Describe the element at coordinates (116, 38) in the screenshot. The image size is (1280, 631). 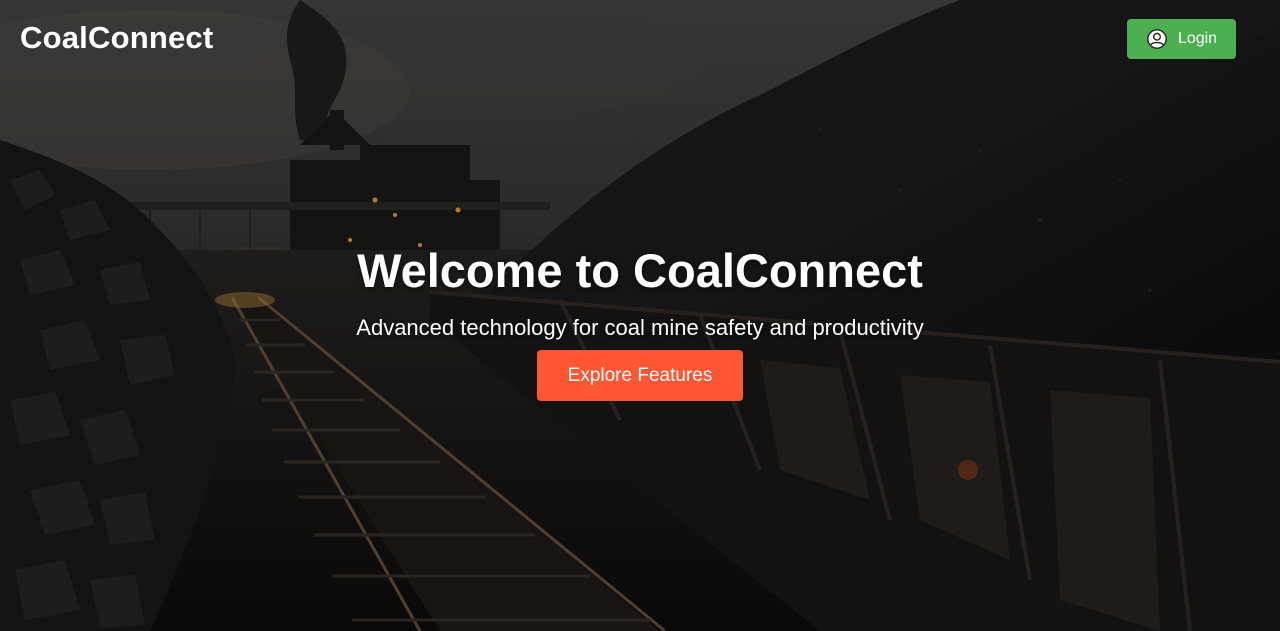
I see `brand-logo: CoalConnect` at that location.